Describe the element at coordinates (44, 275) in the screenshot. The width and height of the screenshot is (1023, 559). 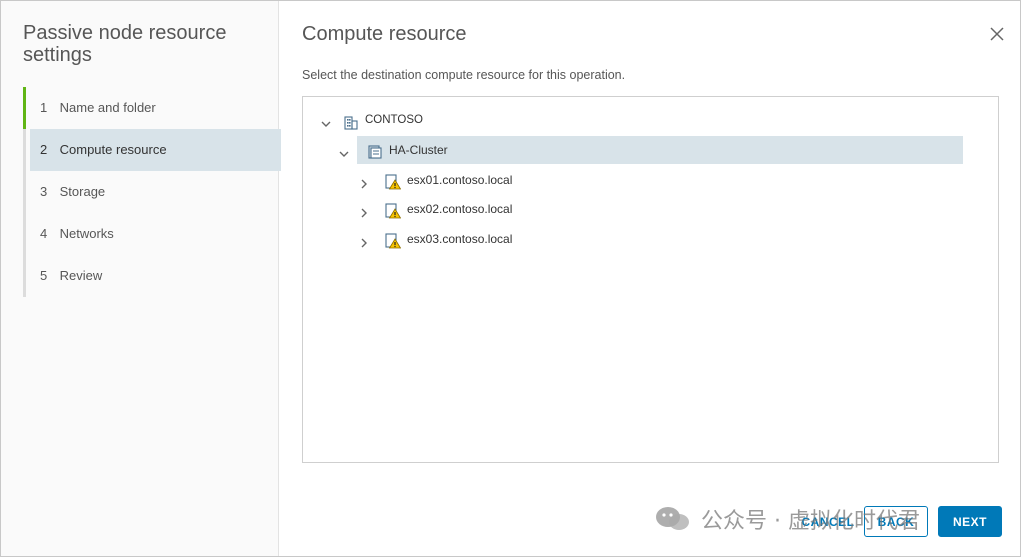
I see `step-number: 5` at that location.